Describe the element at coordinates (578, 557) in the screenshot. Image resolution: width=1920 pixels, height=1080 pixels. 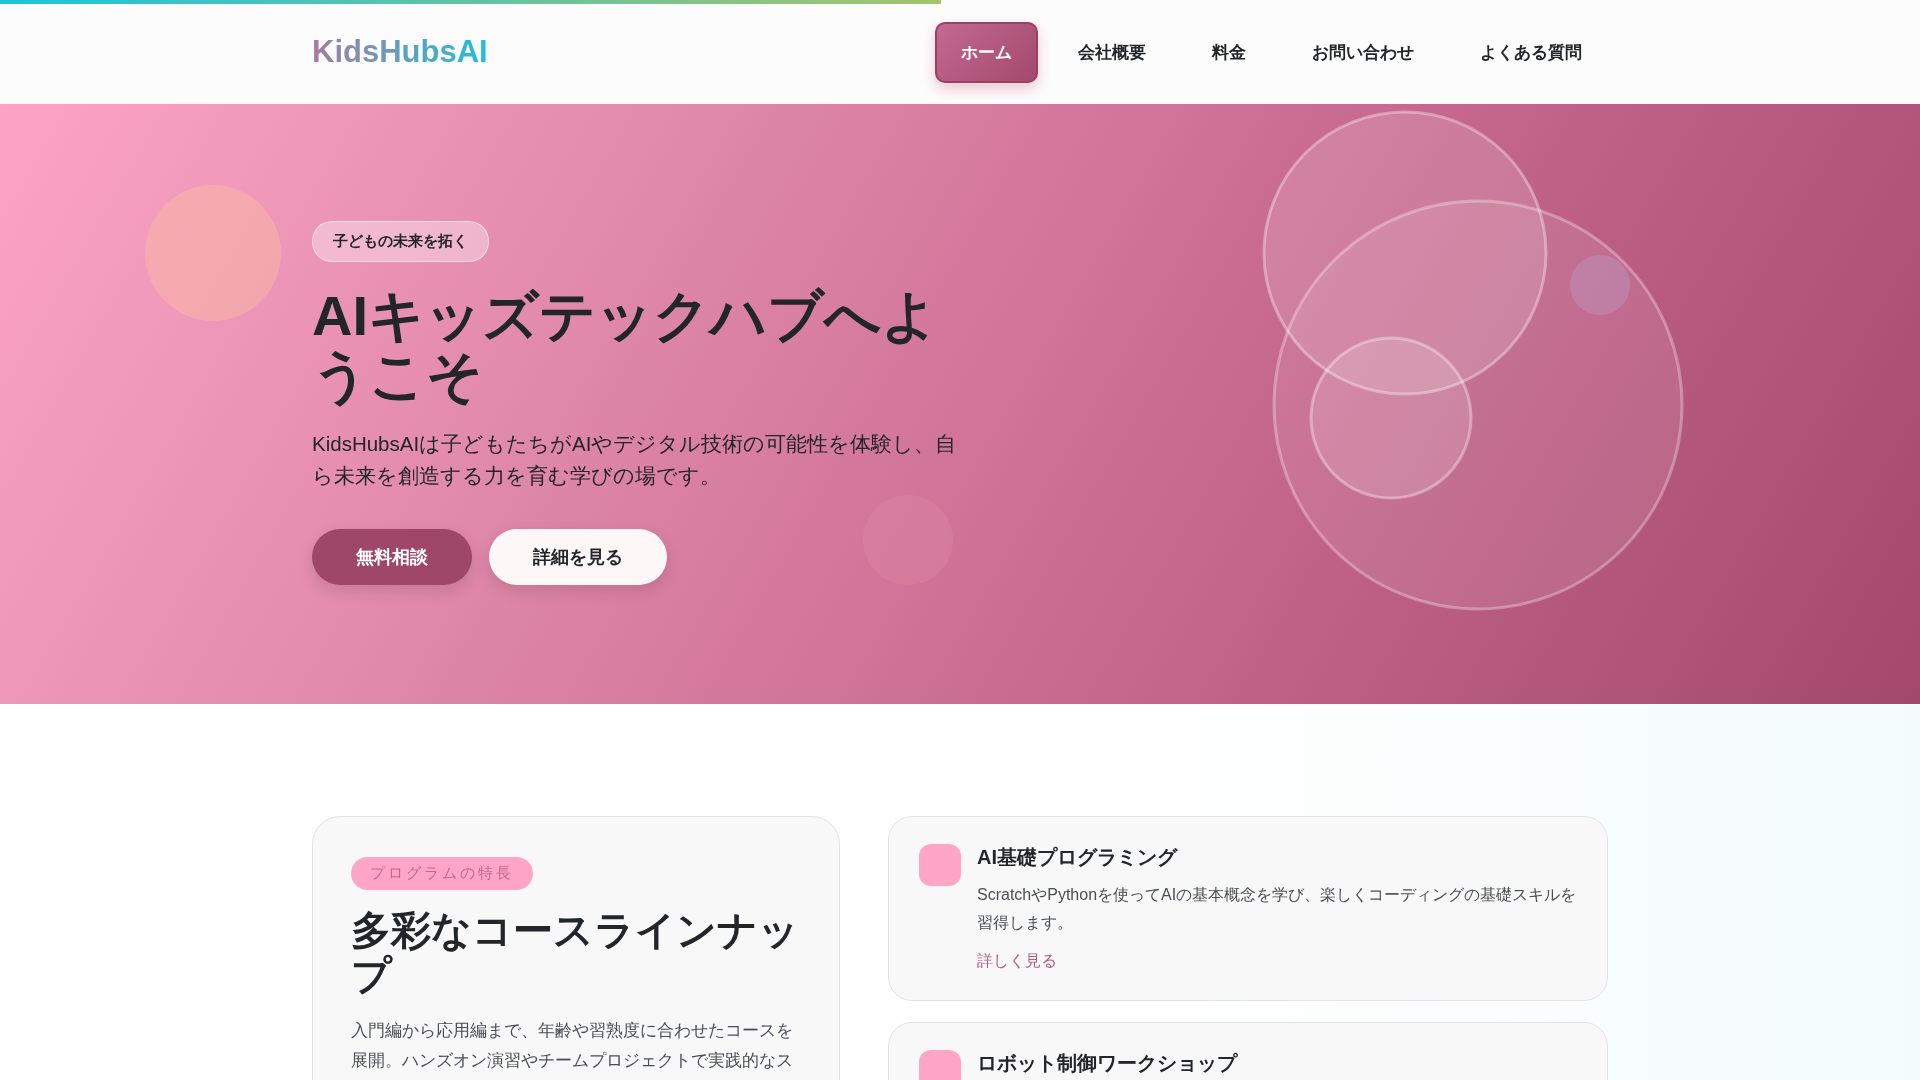
I see `details-button: 詳細を見る` at that location.